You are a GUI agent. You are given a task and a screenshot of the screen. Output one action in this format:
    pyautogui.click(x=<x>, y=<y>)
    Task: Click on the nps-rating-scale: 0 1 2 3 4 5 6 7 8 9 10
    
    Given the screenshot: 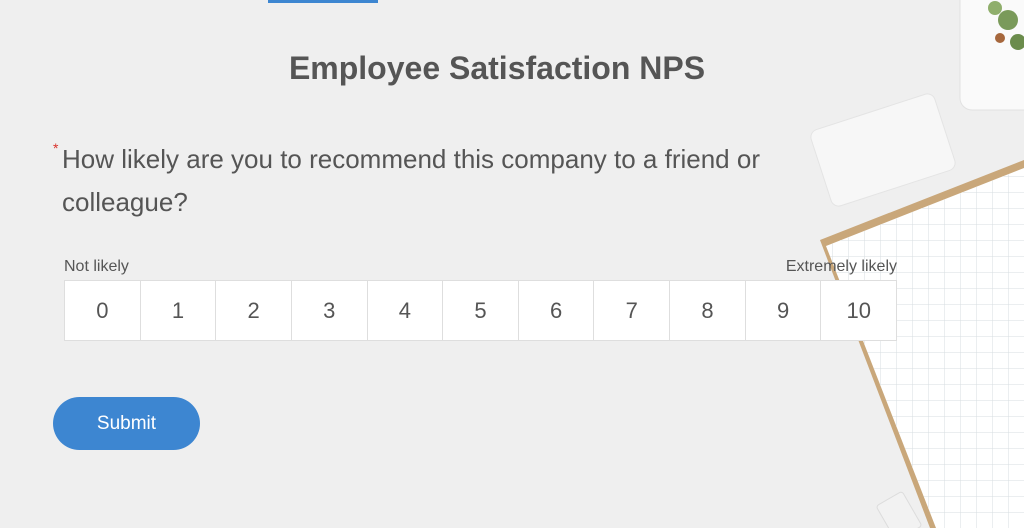 What is the action you would take?
    pyautogui.click(x=480, y=310)
    